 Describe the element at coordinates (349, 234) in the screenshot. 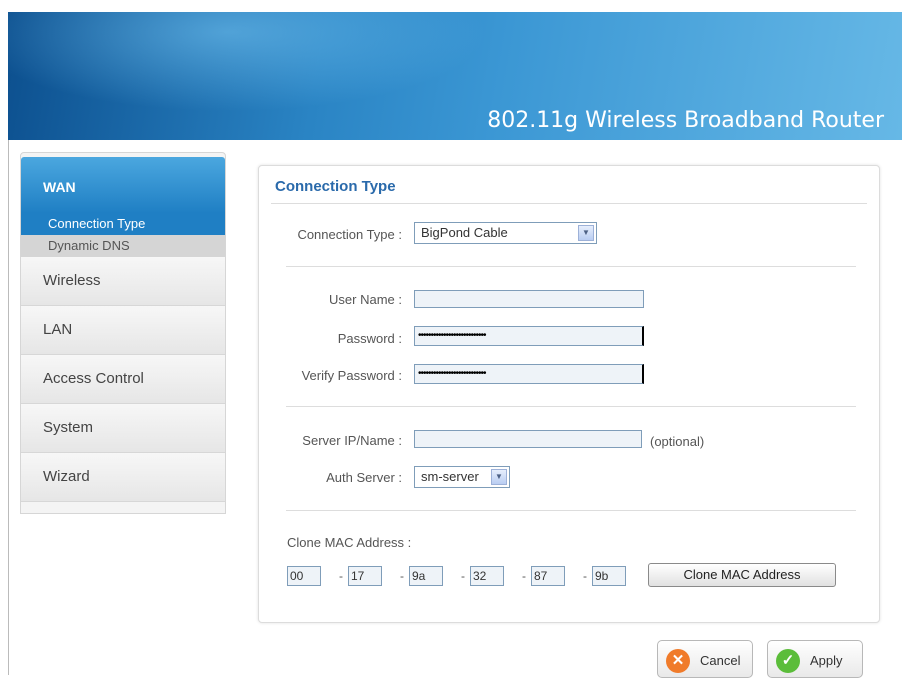

I see `connection-type-label: Connection Type :` at that location.